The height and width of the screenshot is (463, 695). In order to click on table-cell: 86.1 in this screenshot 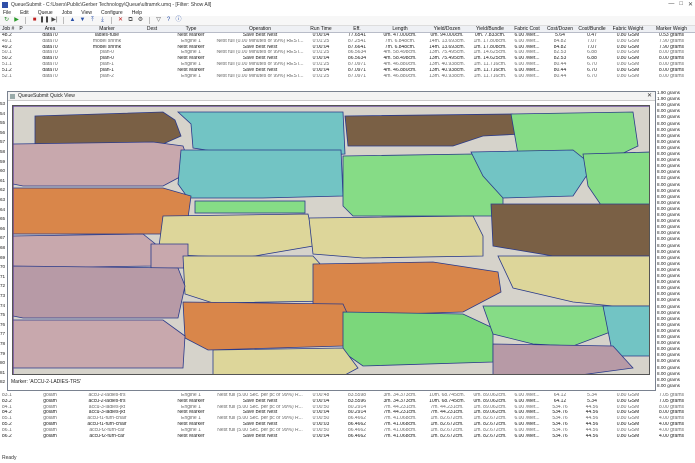, I will do `click(7, 430)`.